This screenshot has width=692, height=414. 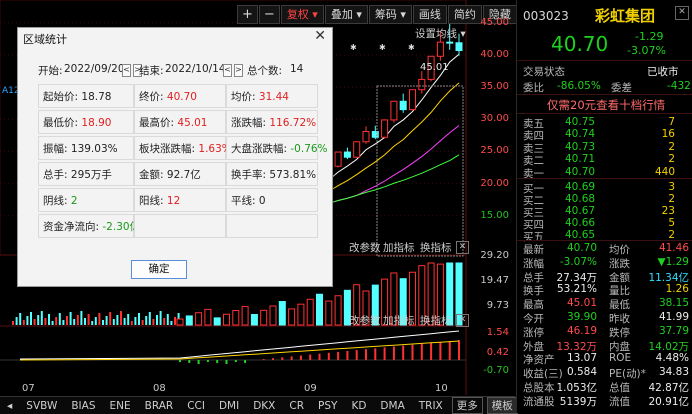 What do you see at coordinates (434, 67) in the screenshot?
I see `price-peak-label: 45.01` at bounding box center [434, 67].